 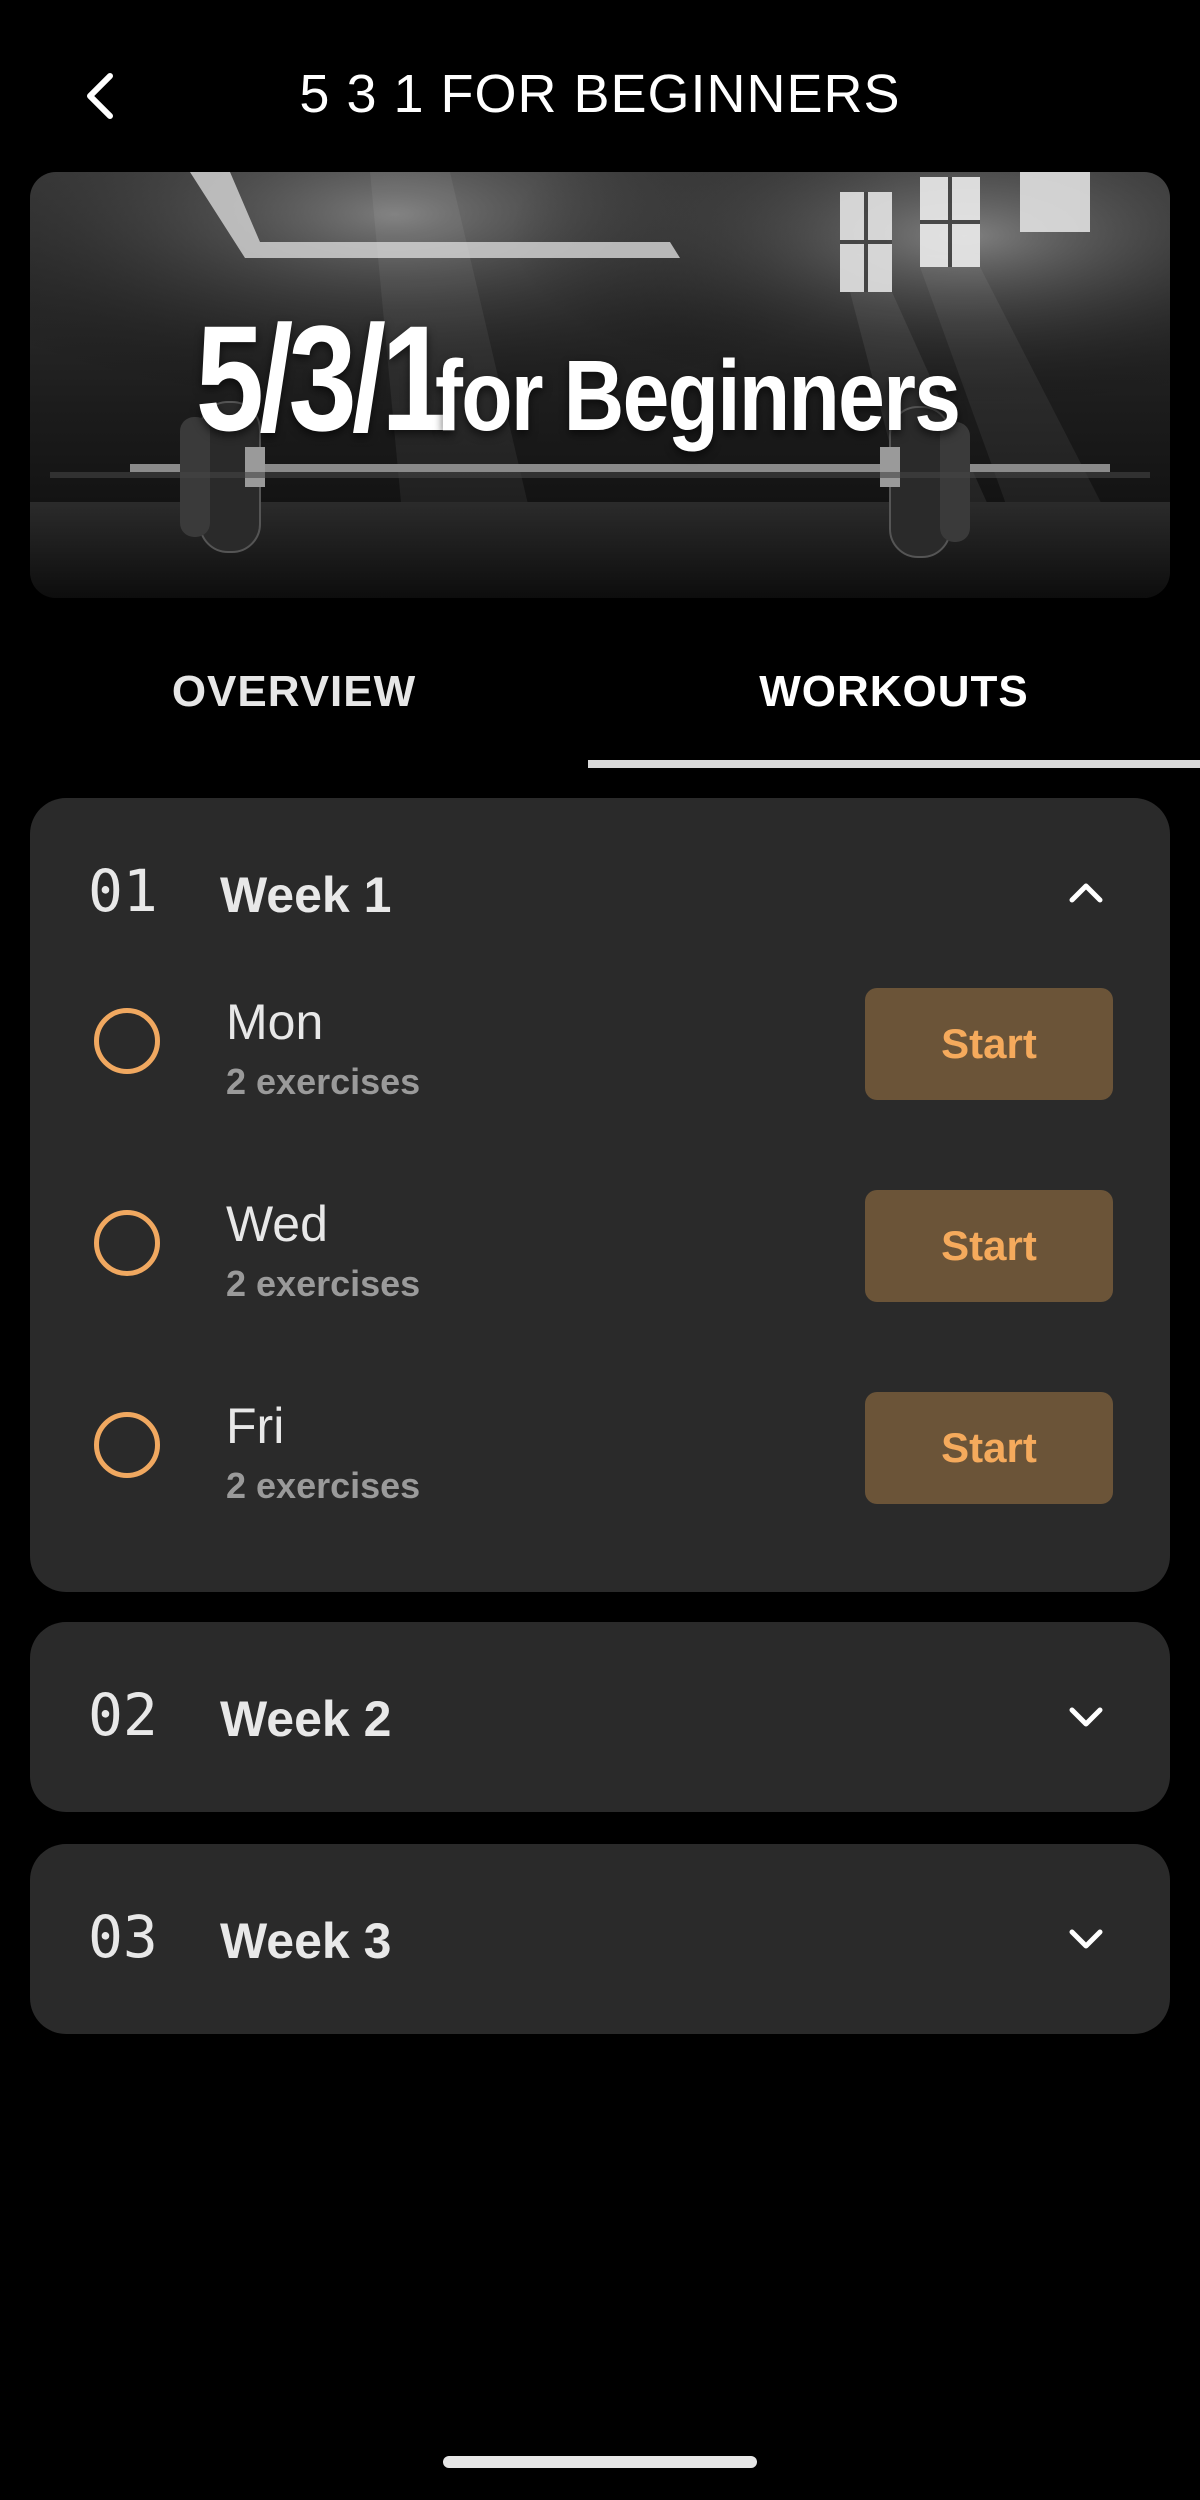 What do you see at coordinates (306, 895) in the screenshot?
I see `week-label: Week 1` at bounding box center [306, 895].